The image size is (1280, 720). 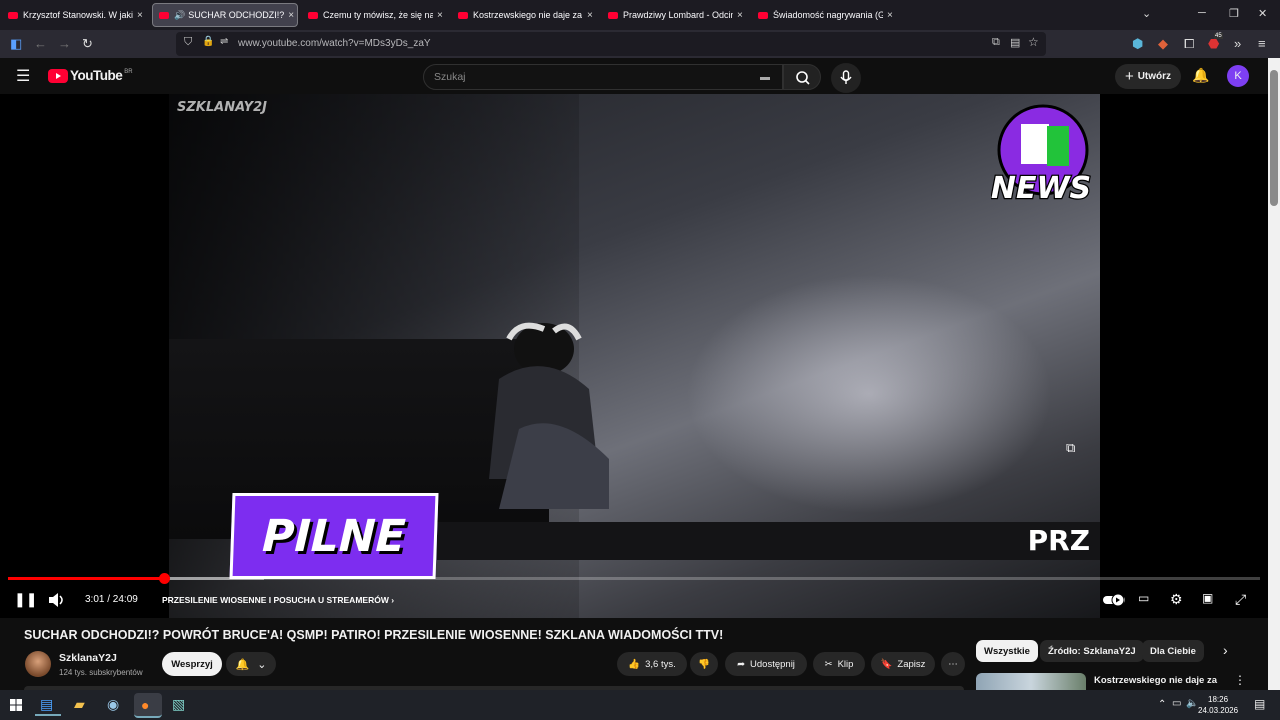 What do you see at coordinates (1033, 42) in the screenshot?
I see `bookmark-star-icon: ☆` at bounding box center [1033, 42].